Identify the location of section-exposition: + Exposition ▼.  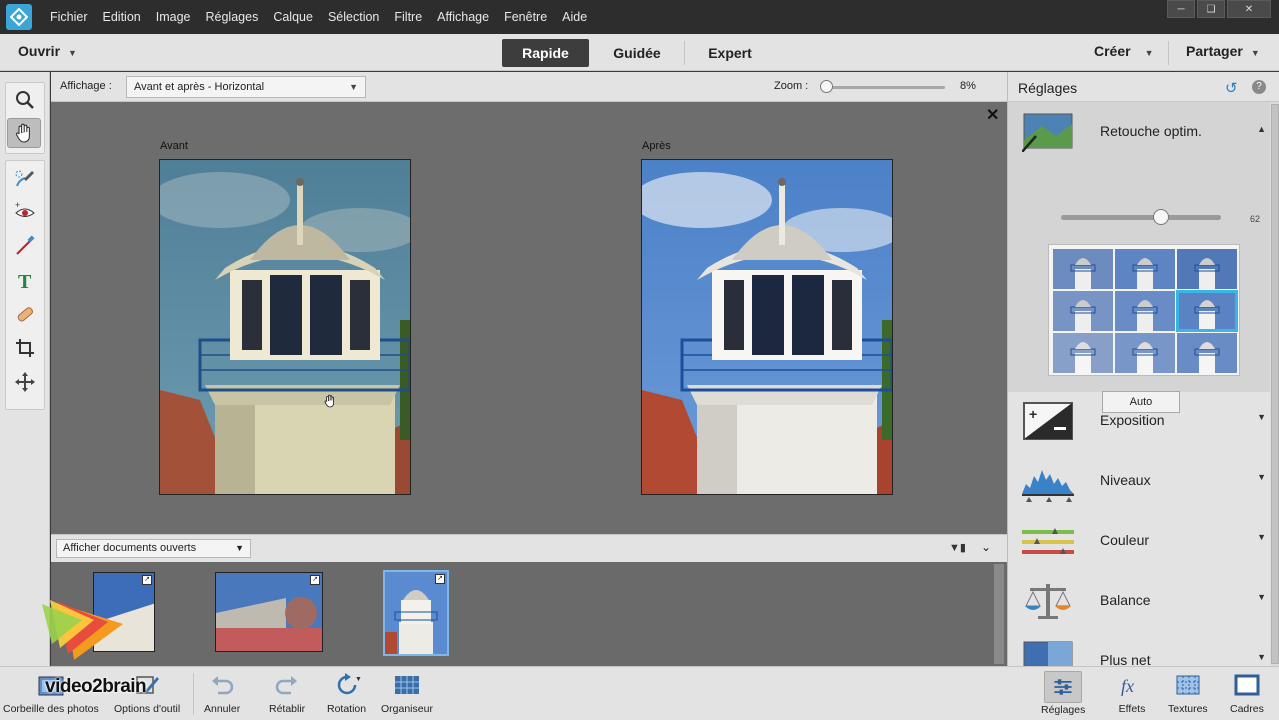
(1139, 422).